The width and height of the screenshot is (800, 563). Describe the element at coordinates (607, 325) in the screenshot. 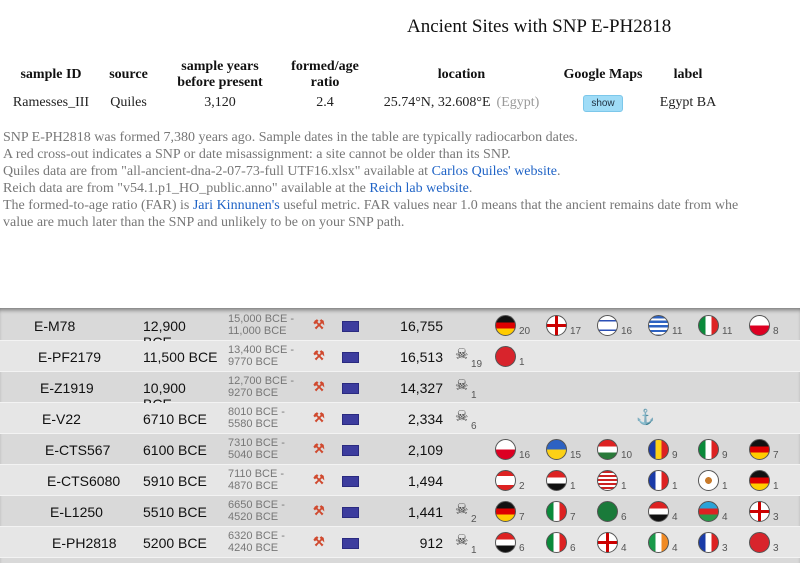

I see `israel-flag` at that location.